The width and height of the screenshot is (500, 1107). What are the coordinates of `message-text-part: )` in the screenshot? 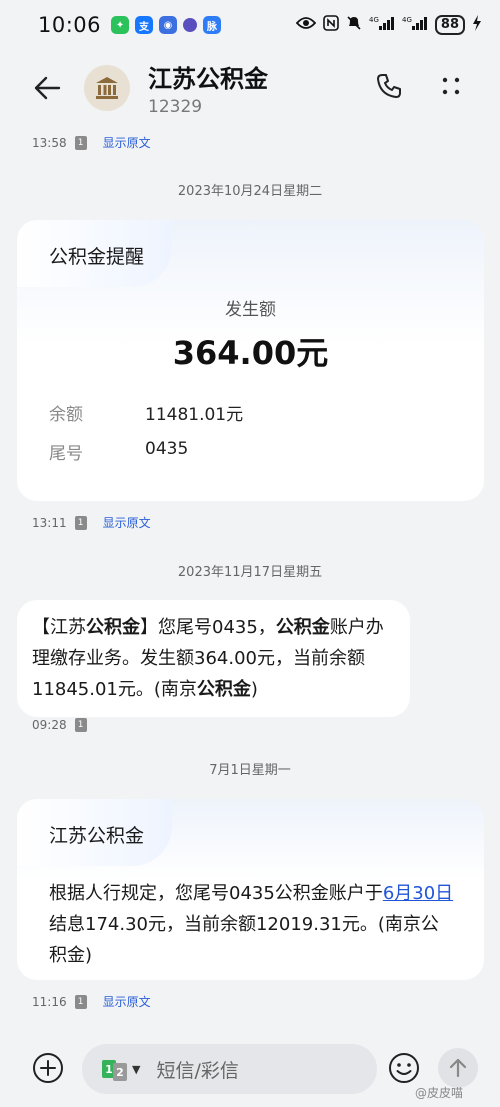 It's located at (254, 689).